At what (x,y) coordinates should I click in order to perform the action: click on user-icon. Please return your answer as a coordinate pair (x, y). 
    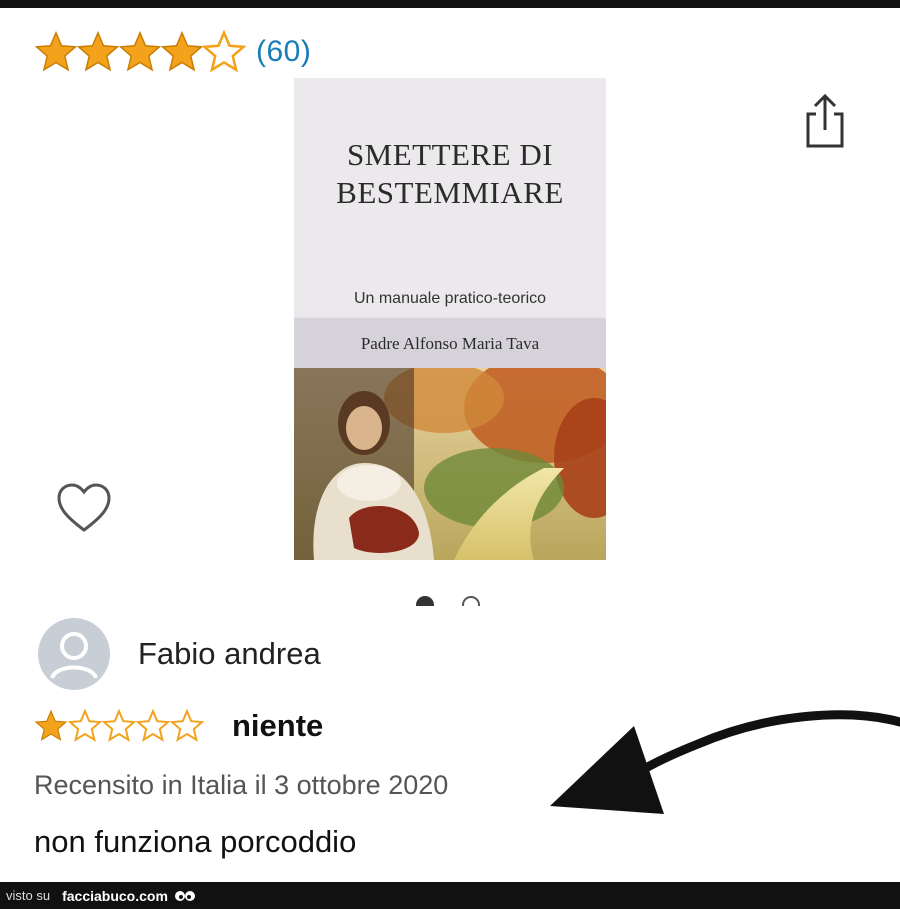
    Looking at the image, I should click on (74, 655).